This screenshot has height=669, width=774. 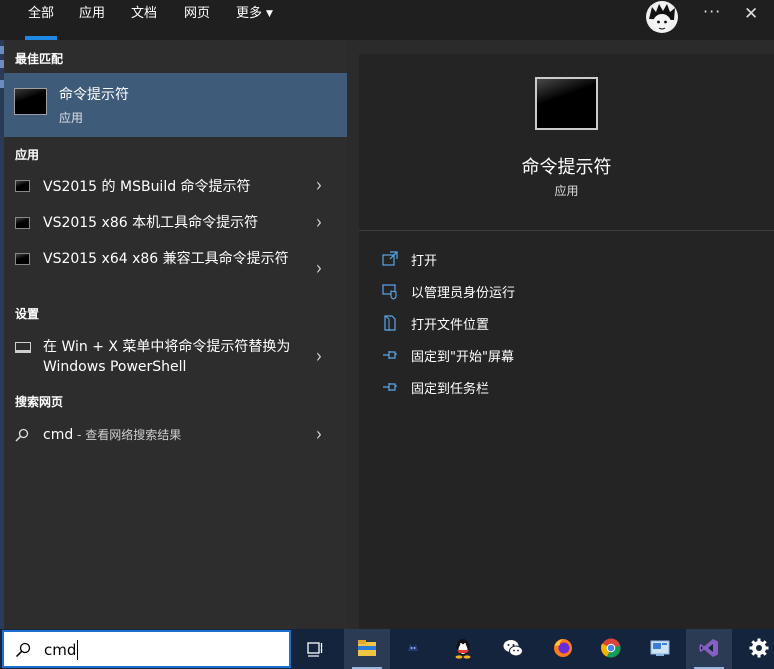 I want to click on web-search-result: cmd - 查看网络搜索结果 ›, so click(x=175, y=434).